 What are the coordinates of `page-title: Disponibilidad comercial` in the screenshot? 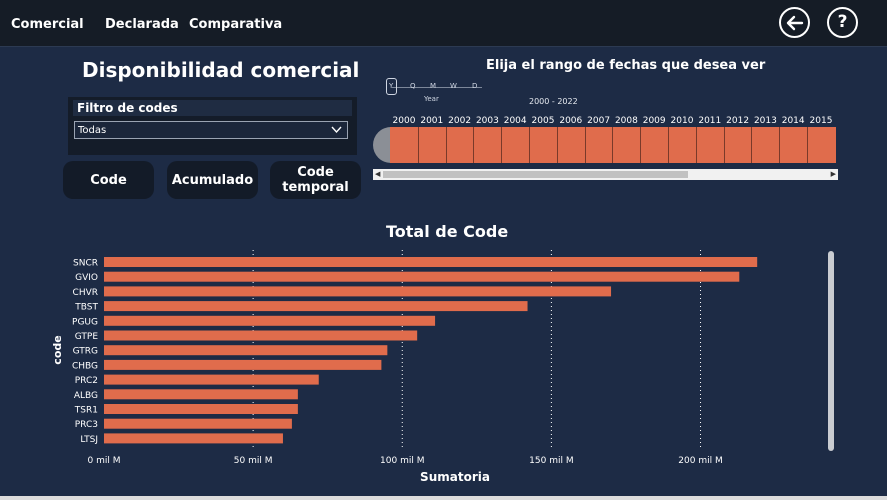 It's located at (221, 70).